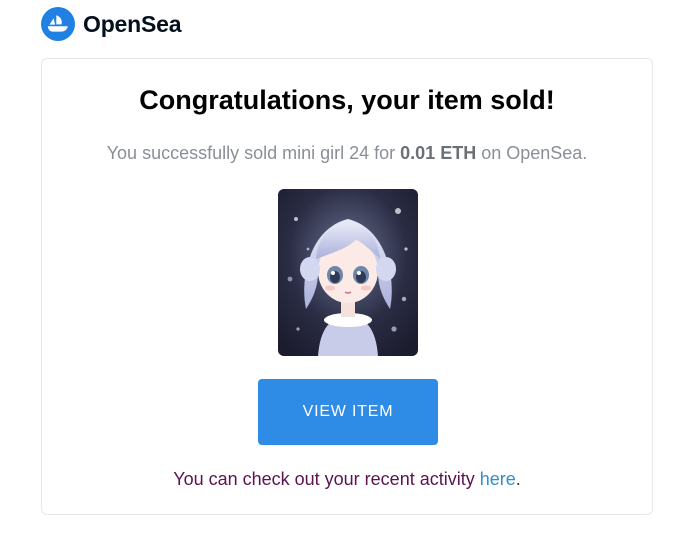  I want to click on view-item-button: VIEW ITEM, so click(348, 412).